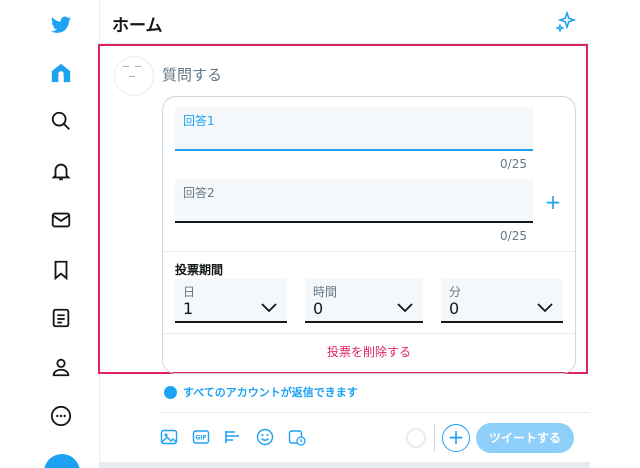 This screenshot has height=468, width=640. What do you see at coordinates (62, 461) in the screenshot?
I see `compose-fab-button` at bounding box center [62, 461].